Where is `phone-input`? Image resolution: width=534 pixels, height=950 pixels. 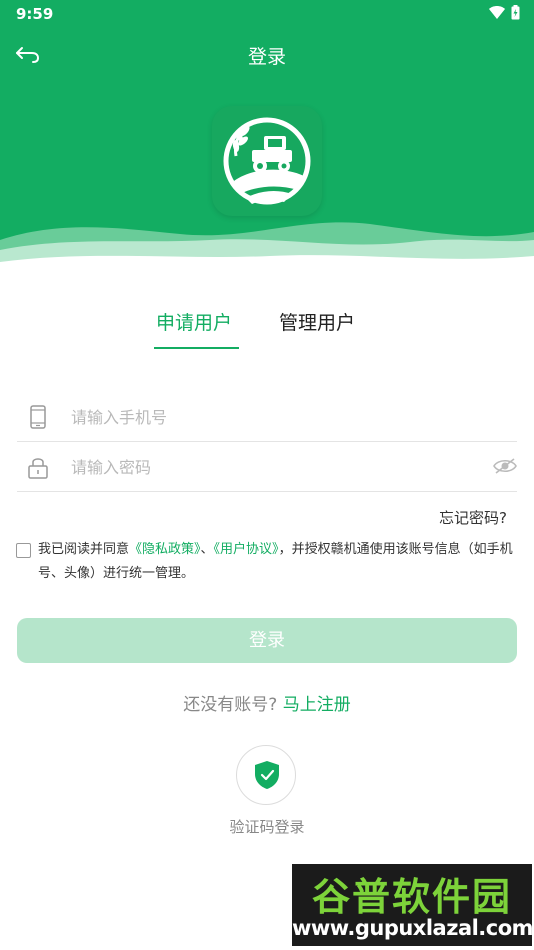
phone-input is located at coordinates (271, 417).